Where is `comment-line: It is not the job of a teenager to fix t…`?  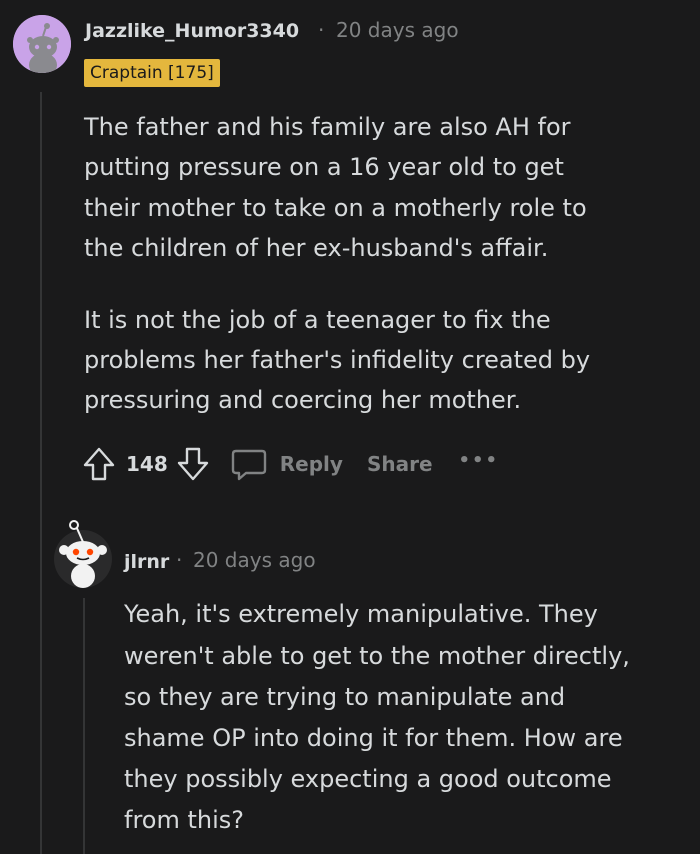 comment-line: It is not the job of a teenager to fix t… is located at coordinates (317, 320).